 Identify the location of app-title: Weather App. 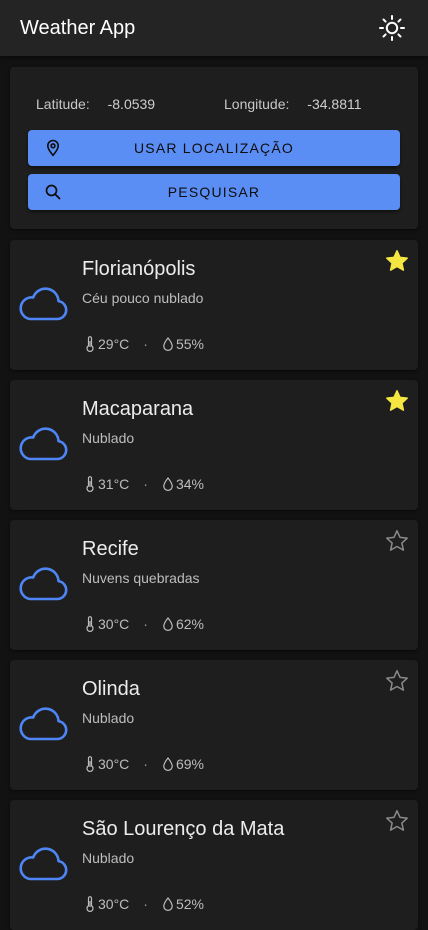
(78, 28).